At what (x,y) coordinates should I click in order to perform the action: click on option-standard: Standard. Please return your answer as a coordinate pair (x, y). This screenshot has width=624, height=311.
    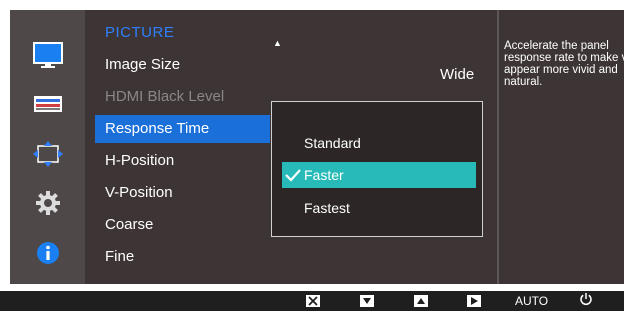
    Looking at the image, I should click on (379, 143).